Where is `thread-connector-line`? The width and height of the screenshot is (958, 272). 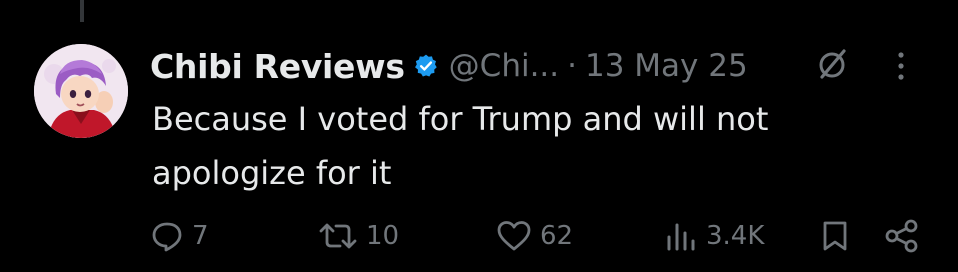 thread-connector-line is located at coordinates (82, 11).